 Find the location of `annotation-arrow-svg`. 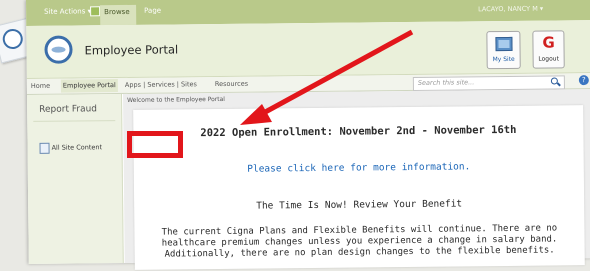

annotation-arrow-svg is located at coordinates (327, 77).